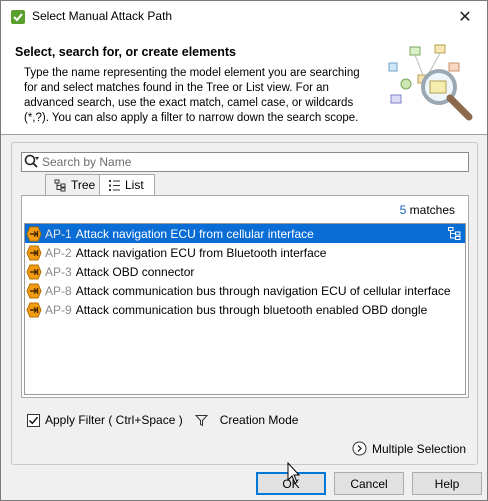 The height and width of the screenshot is (501, 488). What do you see at coordinates (259, 420) in the screenshot?
I see `creation-mode-label: Creation Mode` at bounding box center [259, 420].